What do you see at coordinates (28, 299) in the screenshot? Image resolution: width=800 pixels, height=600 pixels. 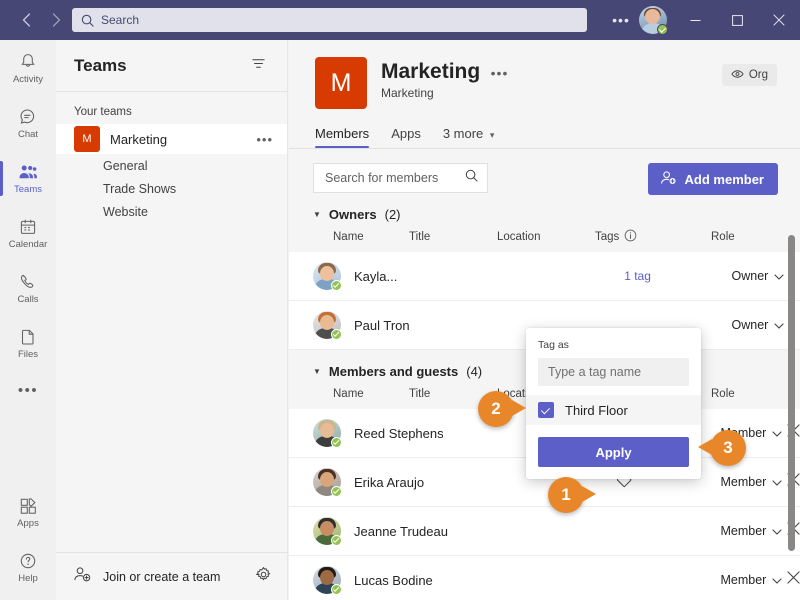 I see `rail-label-calls: Calls` at bounding box center [28, 299].